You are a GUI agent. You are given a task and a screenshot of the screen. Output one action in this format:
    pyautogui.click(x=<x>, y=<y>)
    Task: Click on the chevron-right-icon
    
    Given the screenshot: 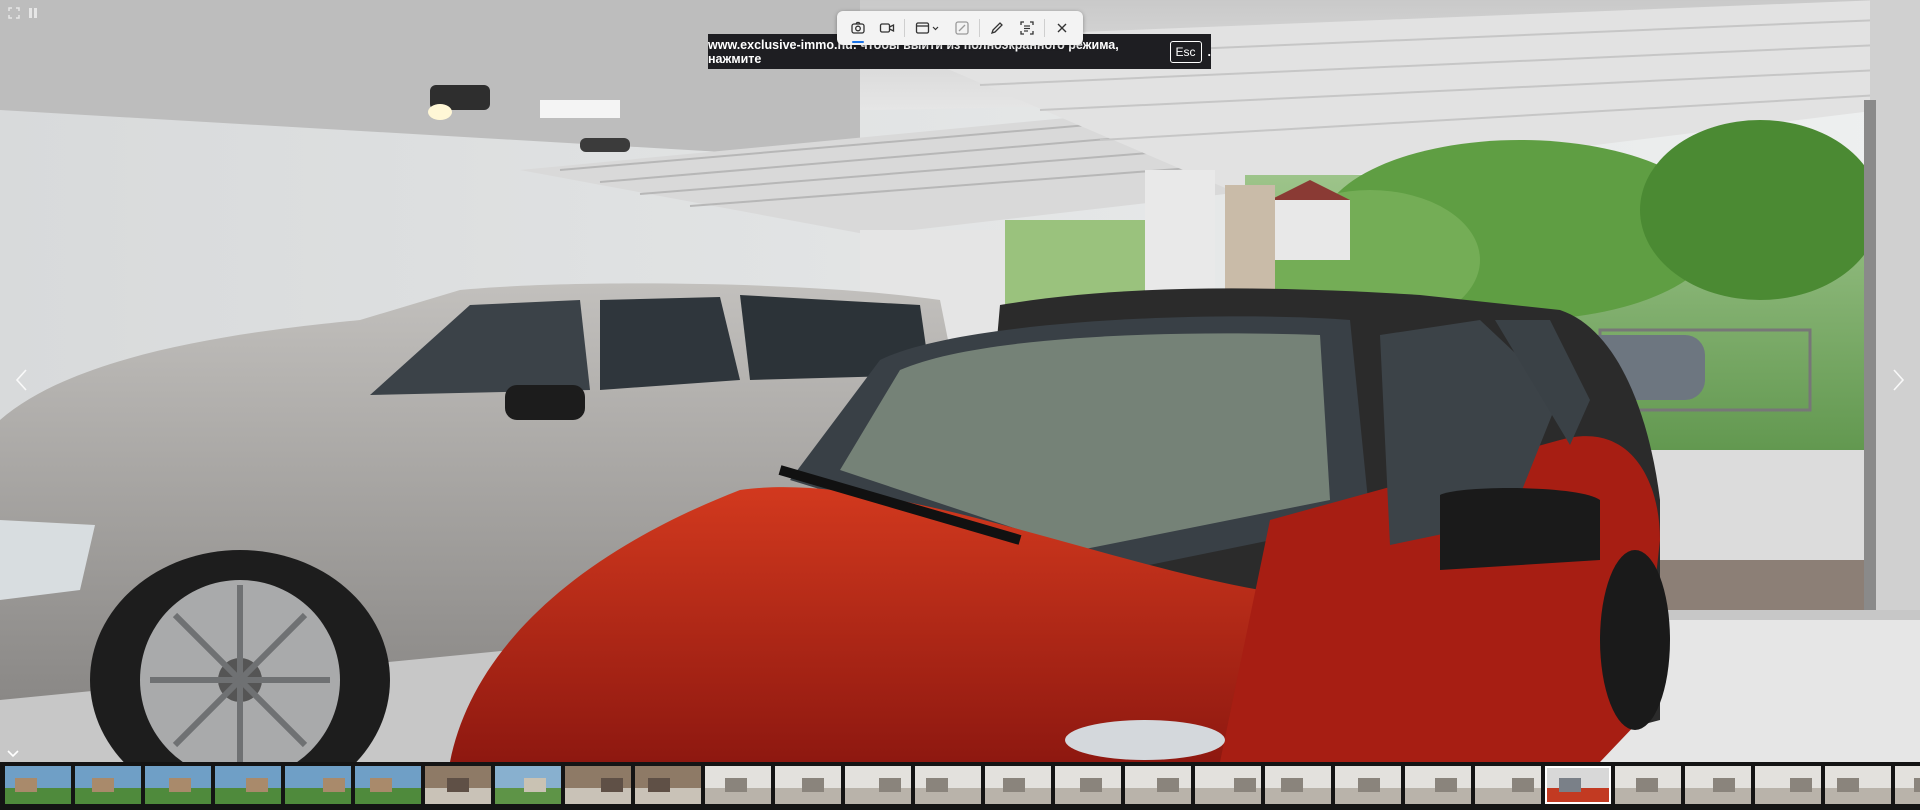 What is the action you would take?
    pyautogui.click(x=1899, y=380)
    